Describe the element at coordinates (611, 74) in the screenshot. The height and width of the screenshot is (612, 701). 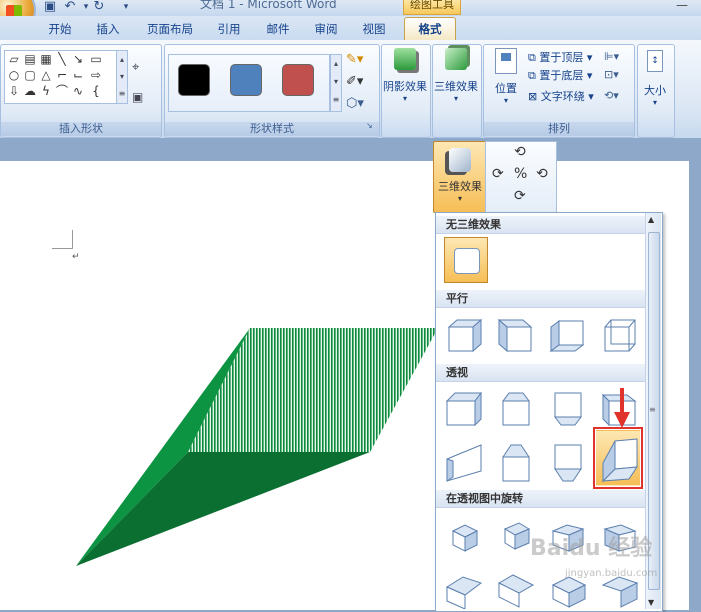
I see `group-objects-icon: ⊡▾` at that location.